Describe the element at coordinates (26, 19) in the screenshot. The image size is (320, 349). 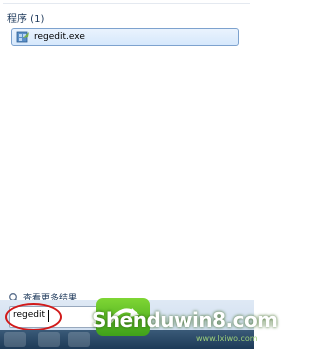
I see `programs-section-header: 程序 (1)` at that location.